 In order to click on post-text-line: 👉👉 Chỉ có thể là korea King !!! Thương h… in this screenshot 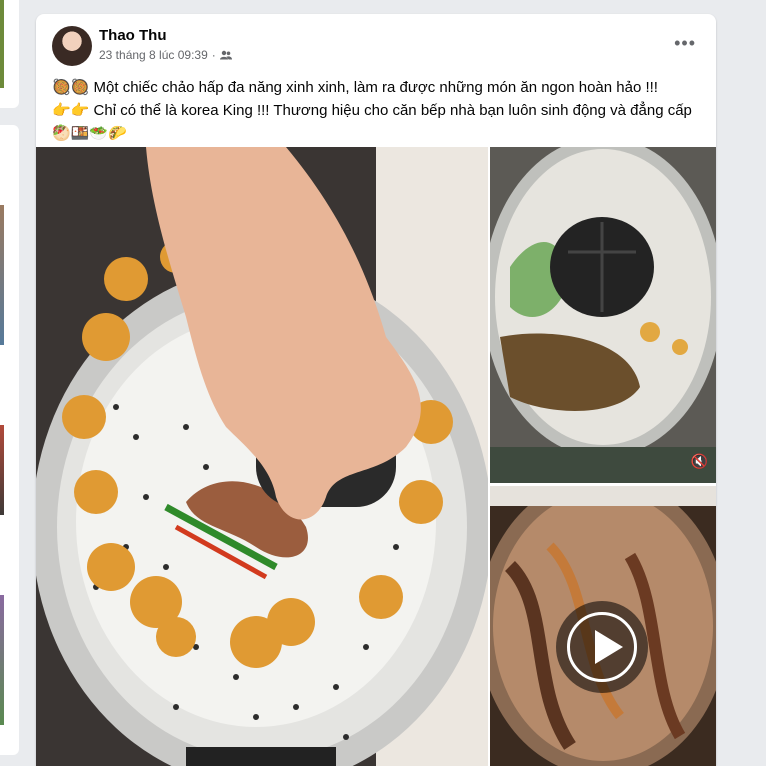, I will do `click(377, 110)`.